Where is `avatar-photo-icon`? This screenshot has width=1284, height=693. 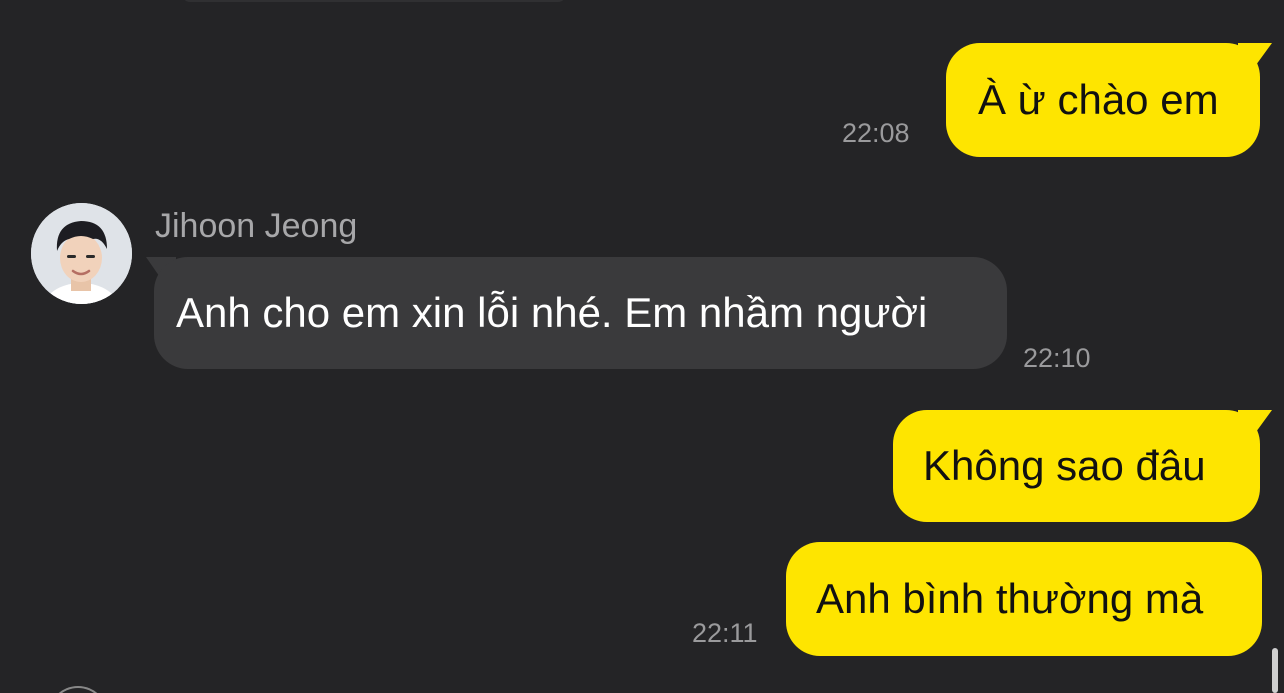
avatar-photo-icon is located at coordinates (81, 253).